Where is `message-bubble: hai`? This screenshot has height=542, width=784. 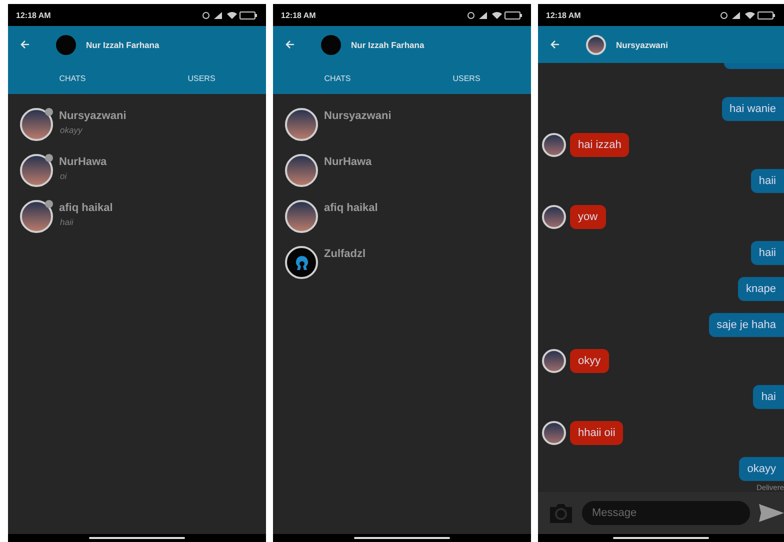 message-bubble: hai is located at coordinates (768, 397).